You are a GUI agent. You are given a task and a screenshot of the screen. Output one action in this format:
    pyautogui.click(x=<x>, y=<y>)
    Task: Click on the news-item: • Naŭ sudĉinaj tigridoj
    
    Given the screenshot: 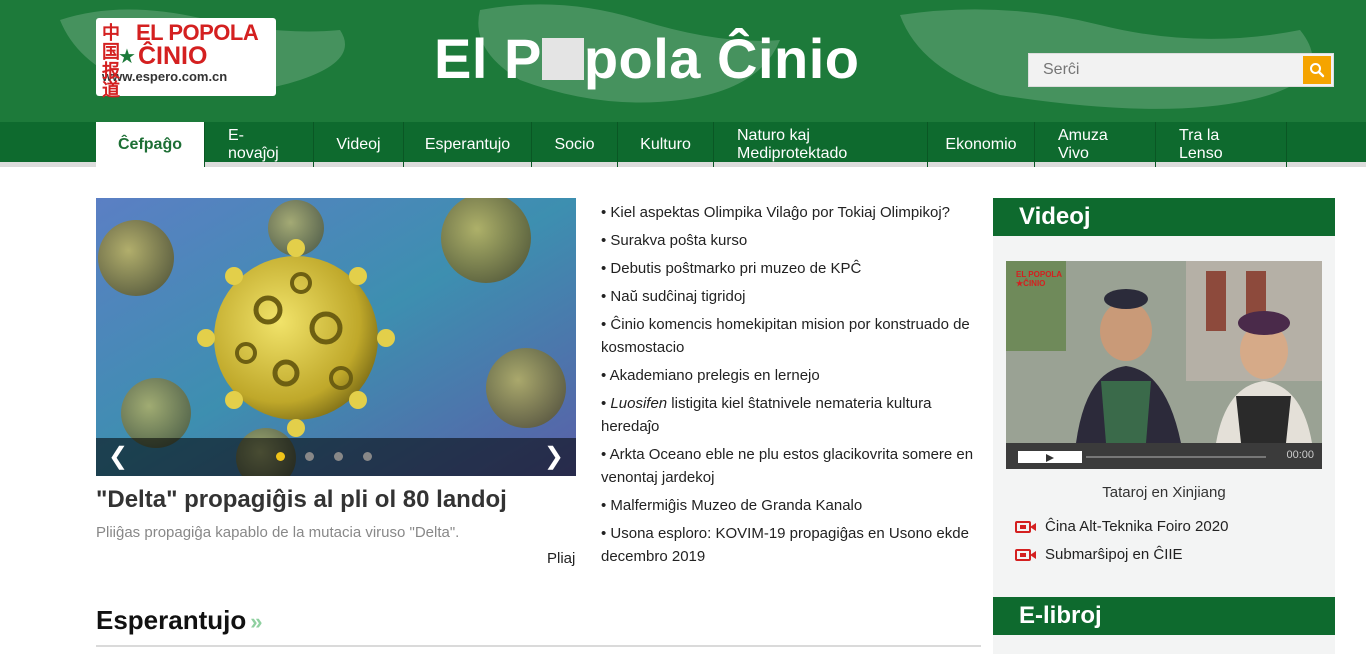 What is the action you would take?
    pyautogui.click(x=791, y=296)
    